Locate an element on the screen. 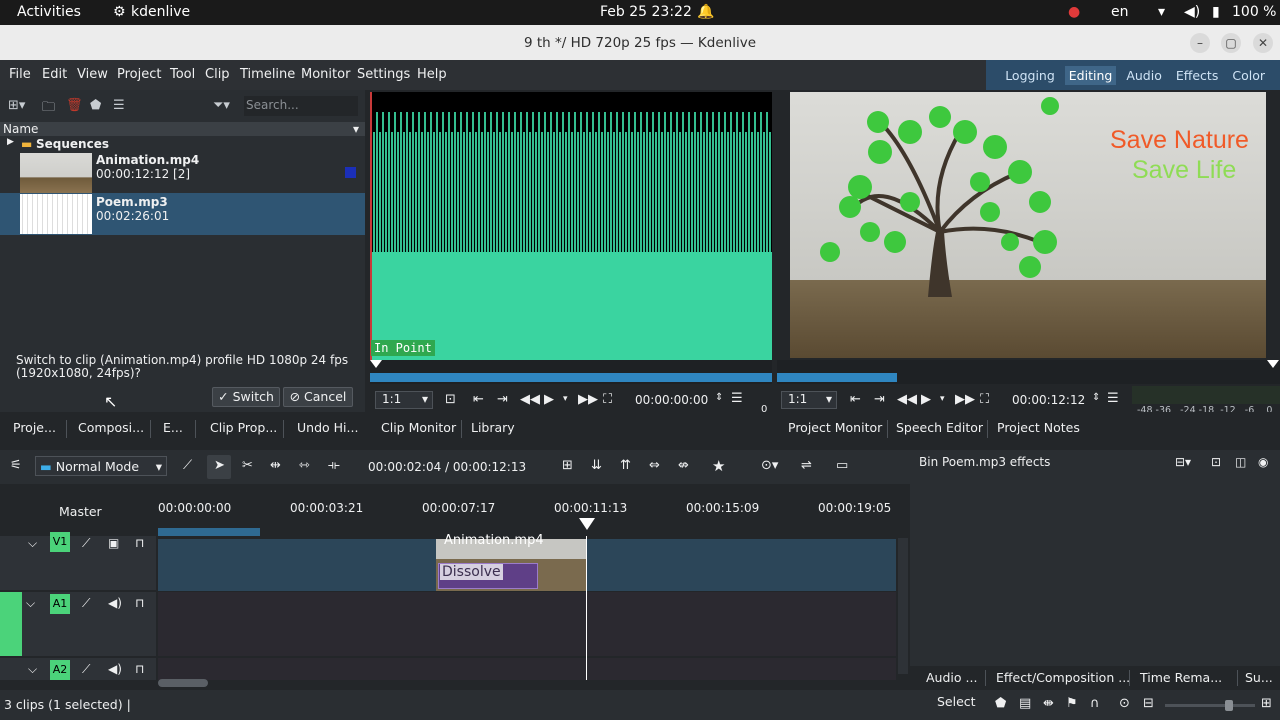  zone-bar is located at coordinates (209, 532).